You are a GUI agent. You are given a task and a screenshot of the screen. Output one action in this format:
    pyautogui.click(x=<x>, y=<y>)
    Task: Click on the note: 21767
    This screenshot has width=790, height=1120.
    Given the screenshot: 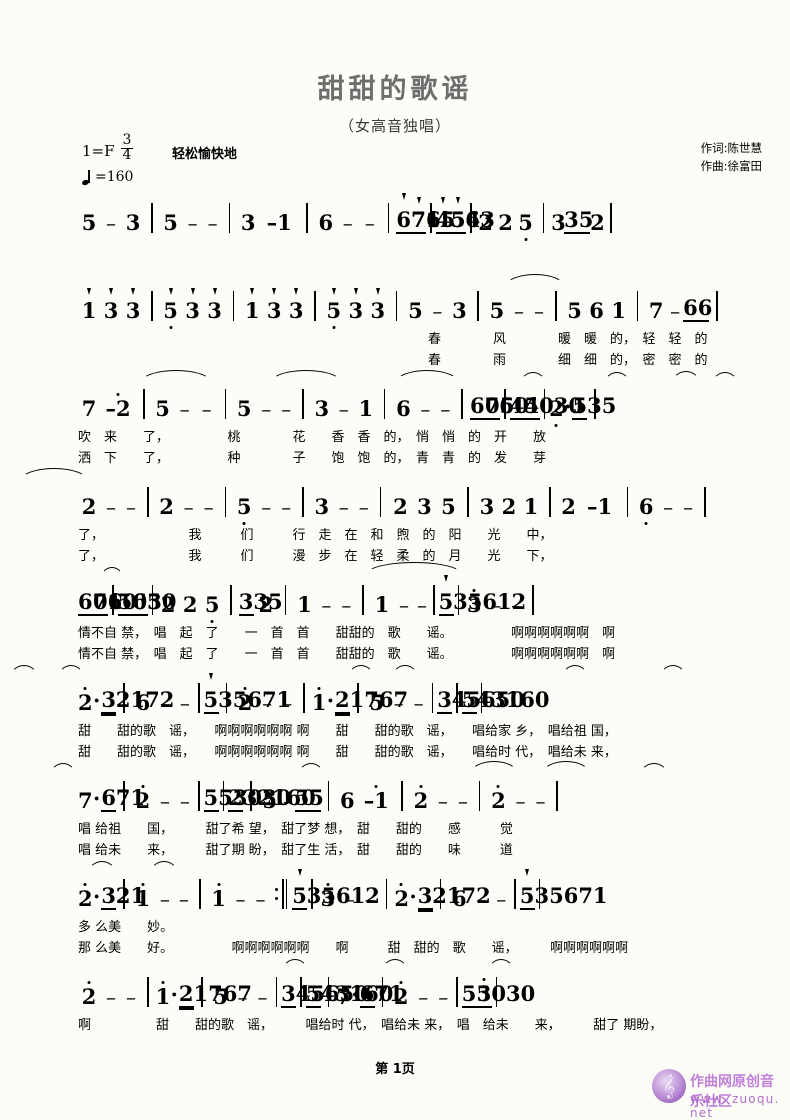 What is the action you would take?
    pyautogui.click(x=372, y=699)
    